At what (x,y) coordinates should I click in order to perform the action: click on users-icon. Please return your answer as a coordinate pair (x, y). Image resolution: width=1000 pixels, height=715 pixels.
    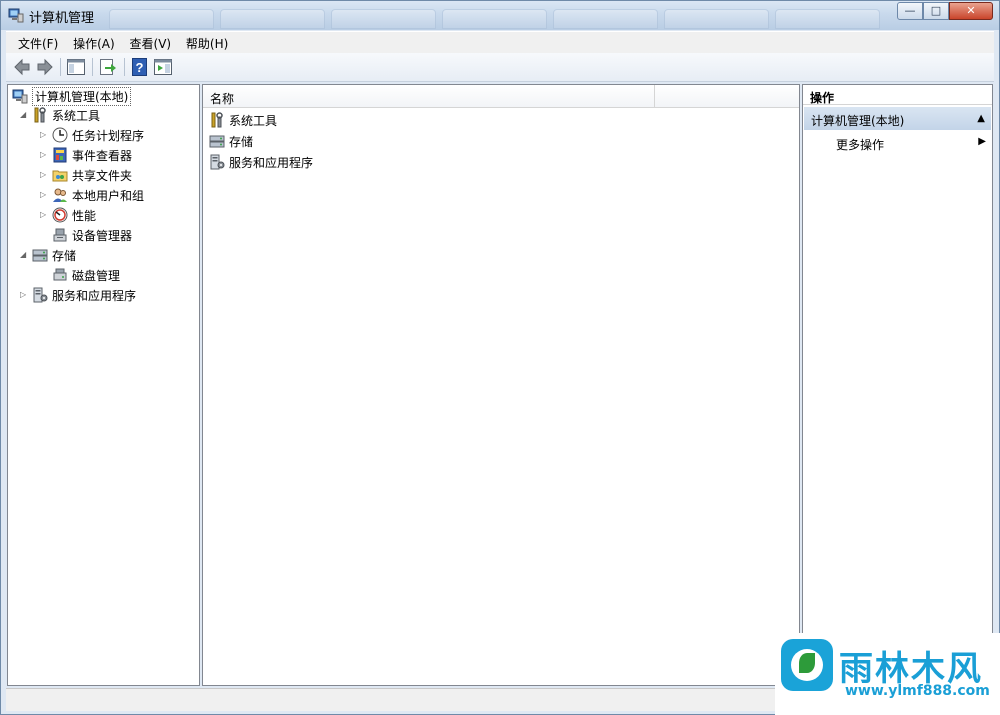
    Looking at the image, I should click on (60, 195).